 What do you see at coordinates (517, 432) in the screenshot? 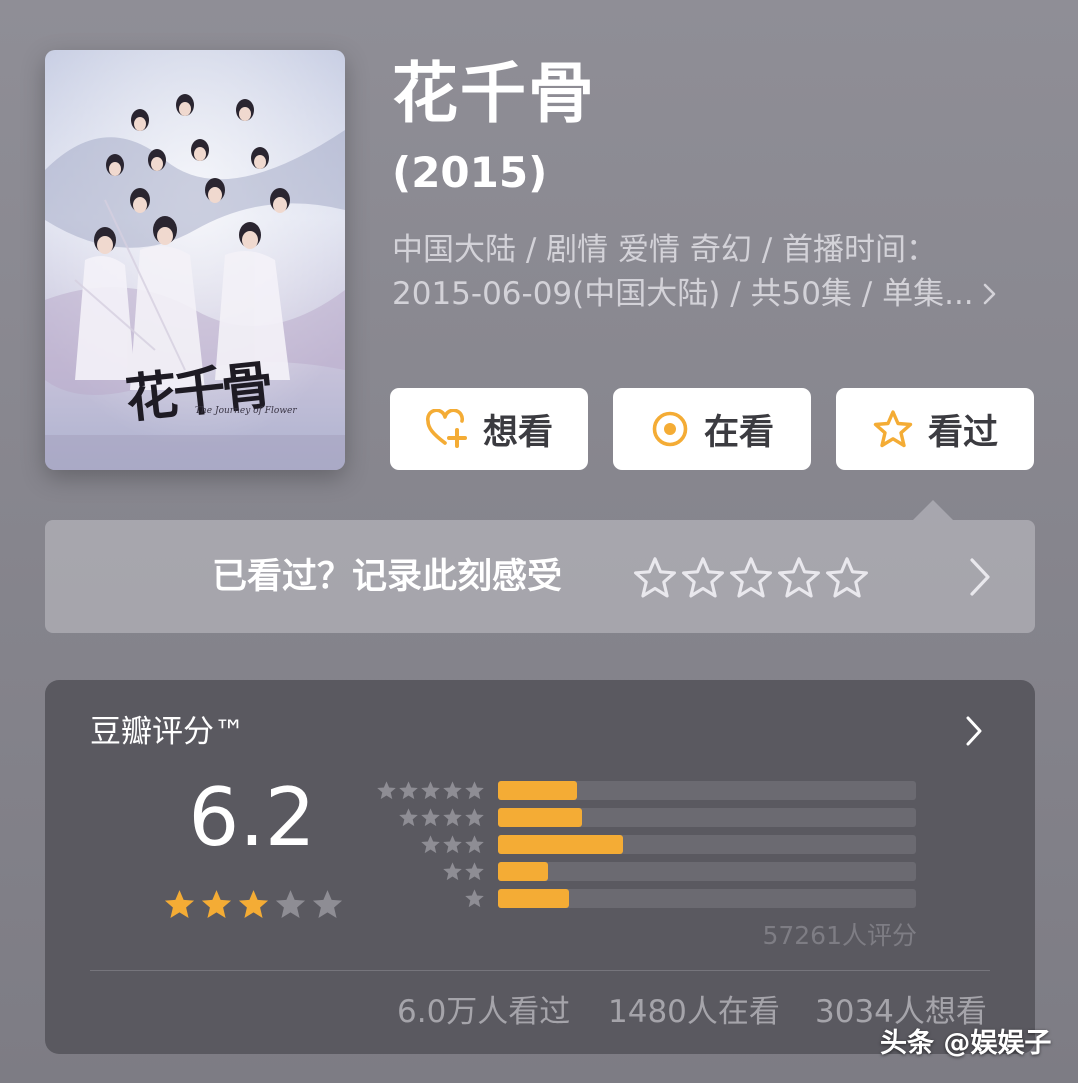
I see `want-to-watch-label: 想看` at bounding box center [517, 432].